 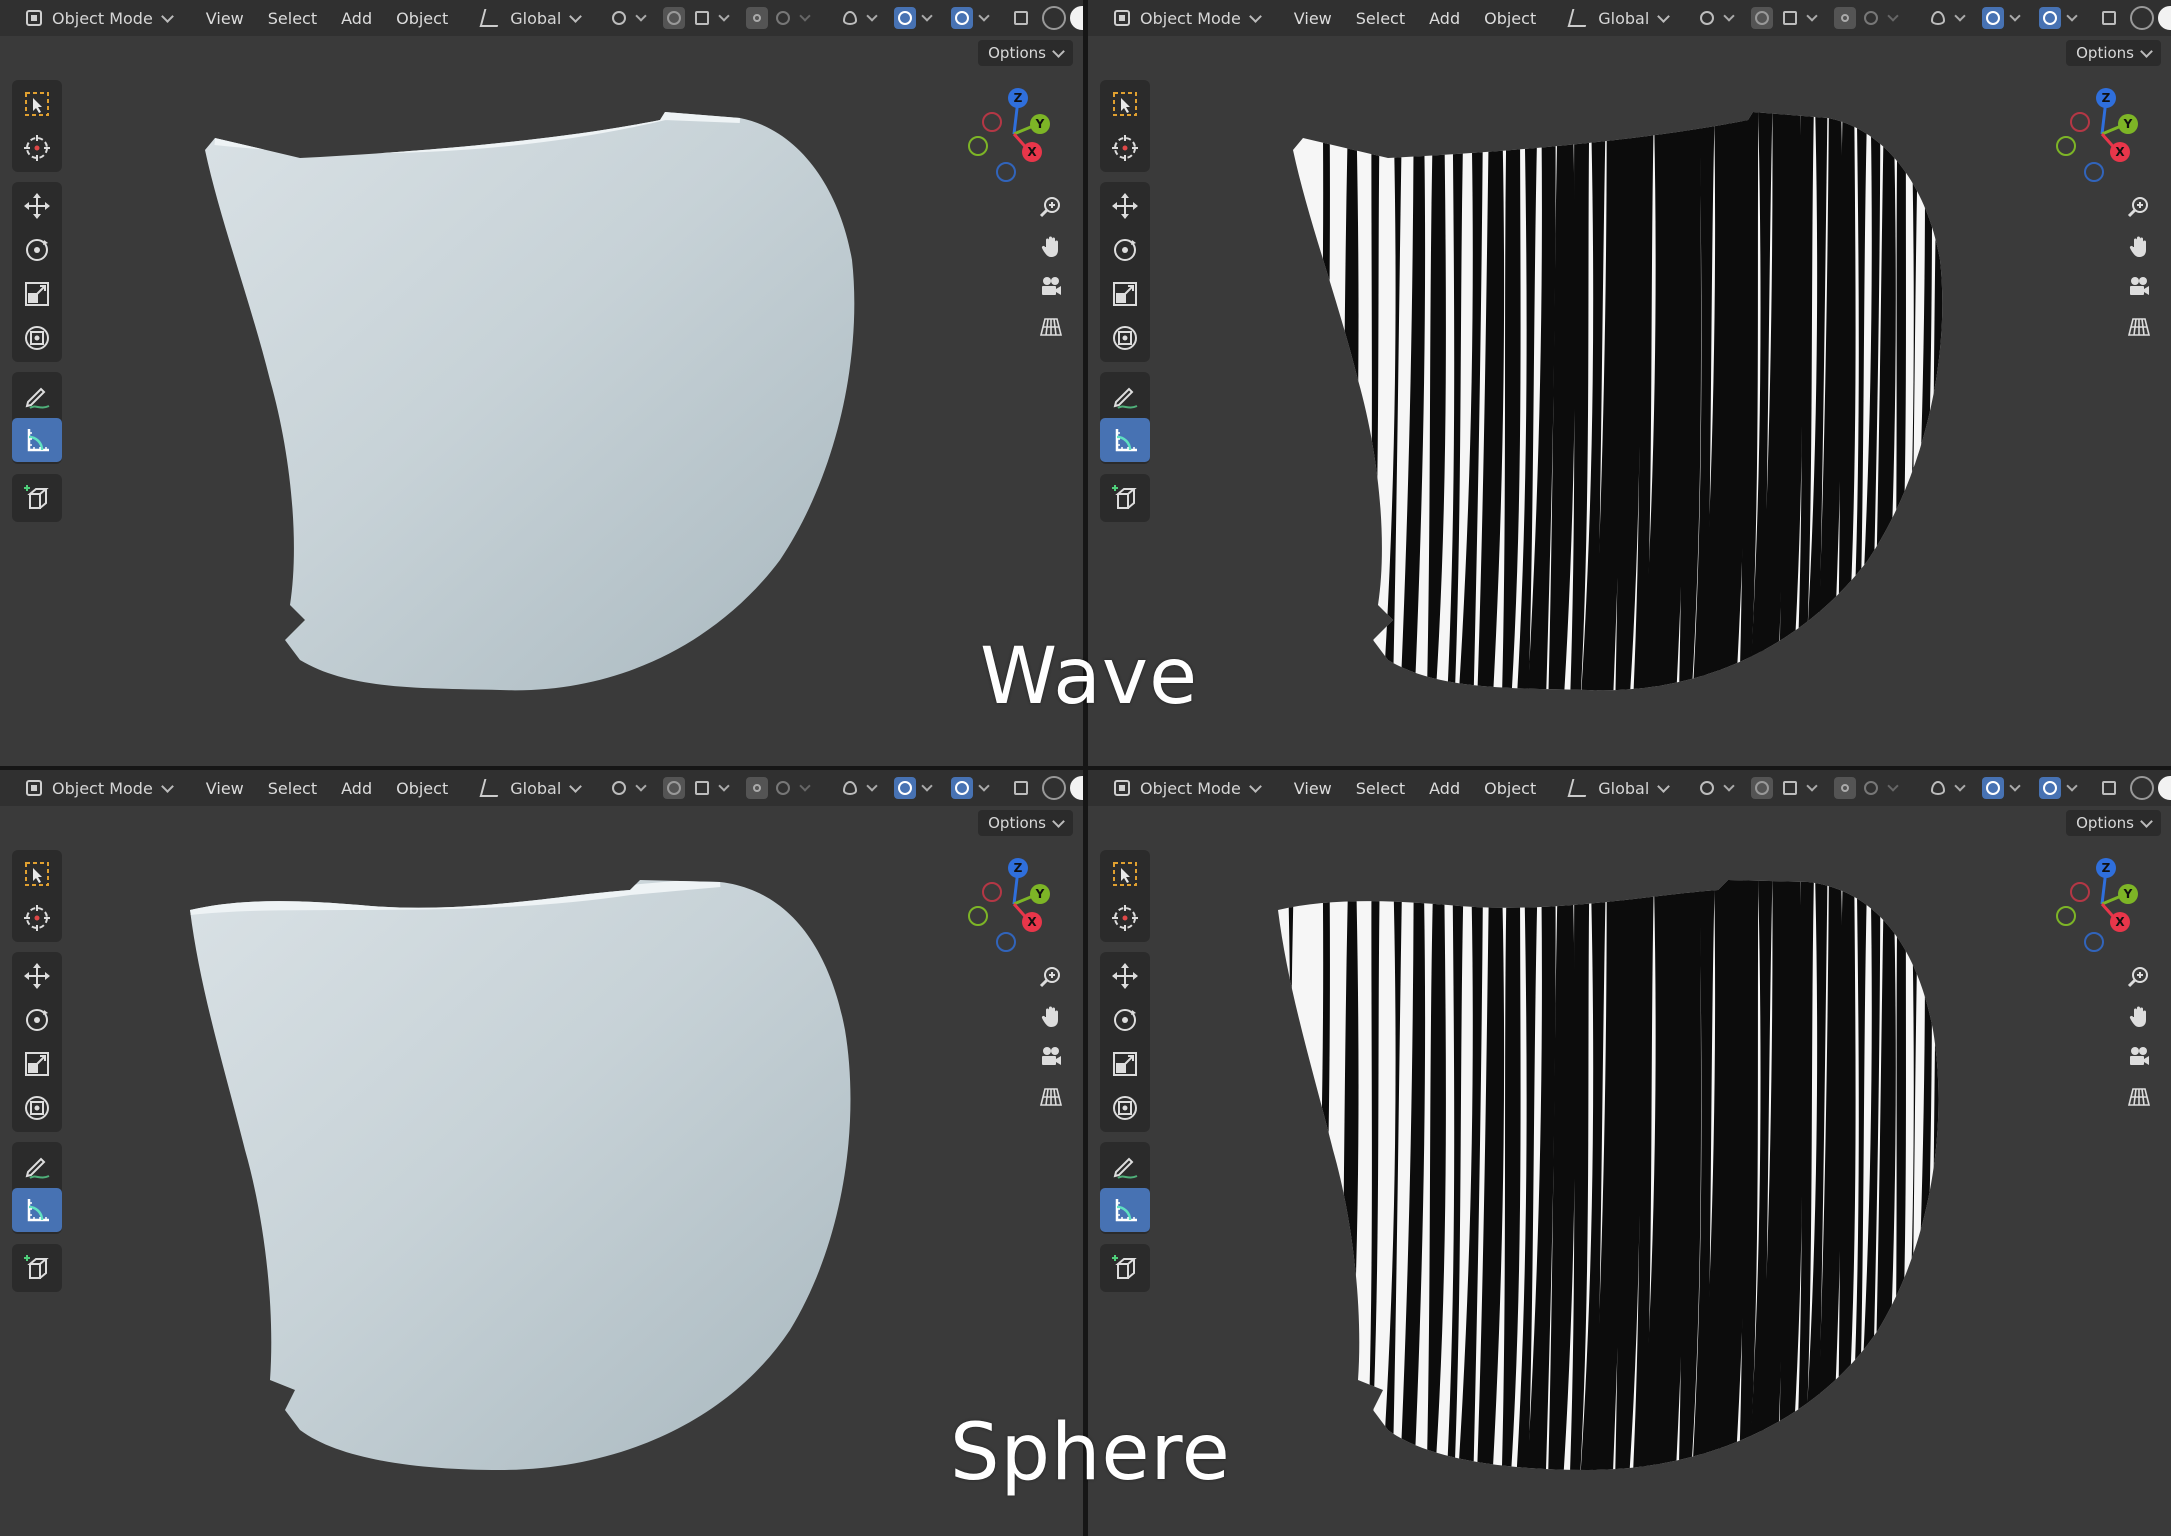 I want to click on cursor-icon, so click(x=1125, y=918).